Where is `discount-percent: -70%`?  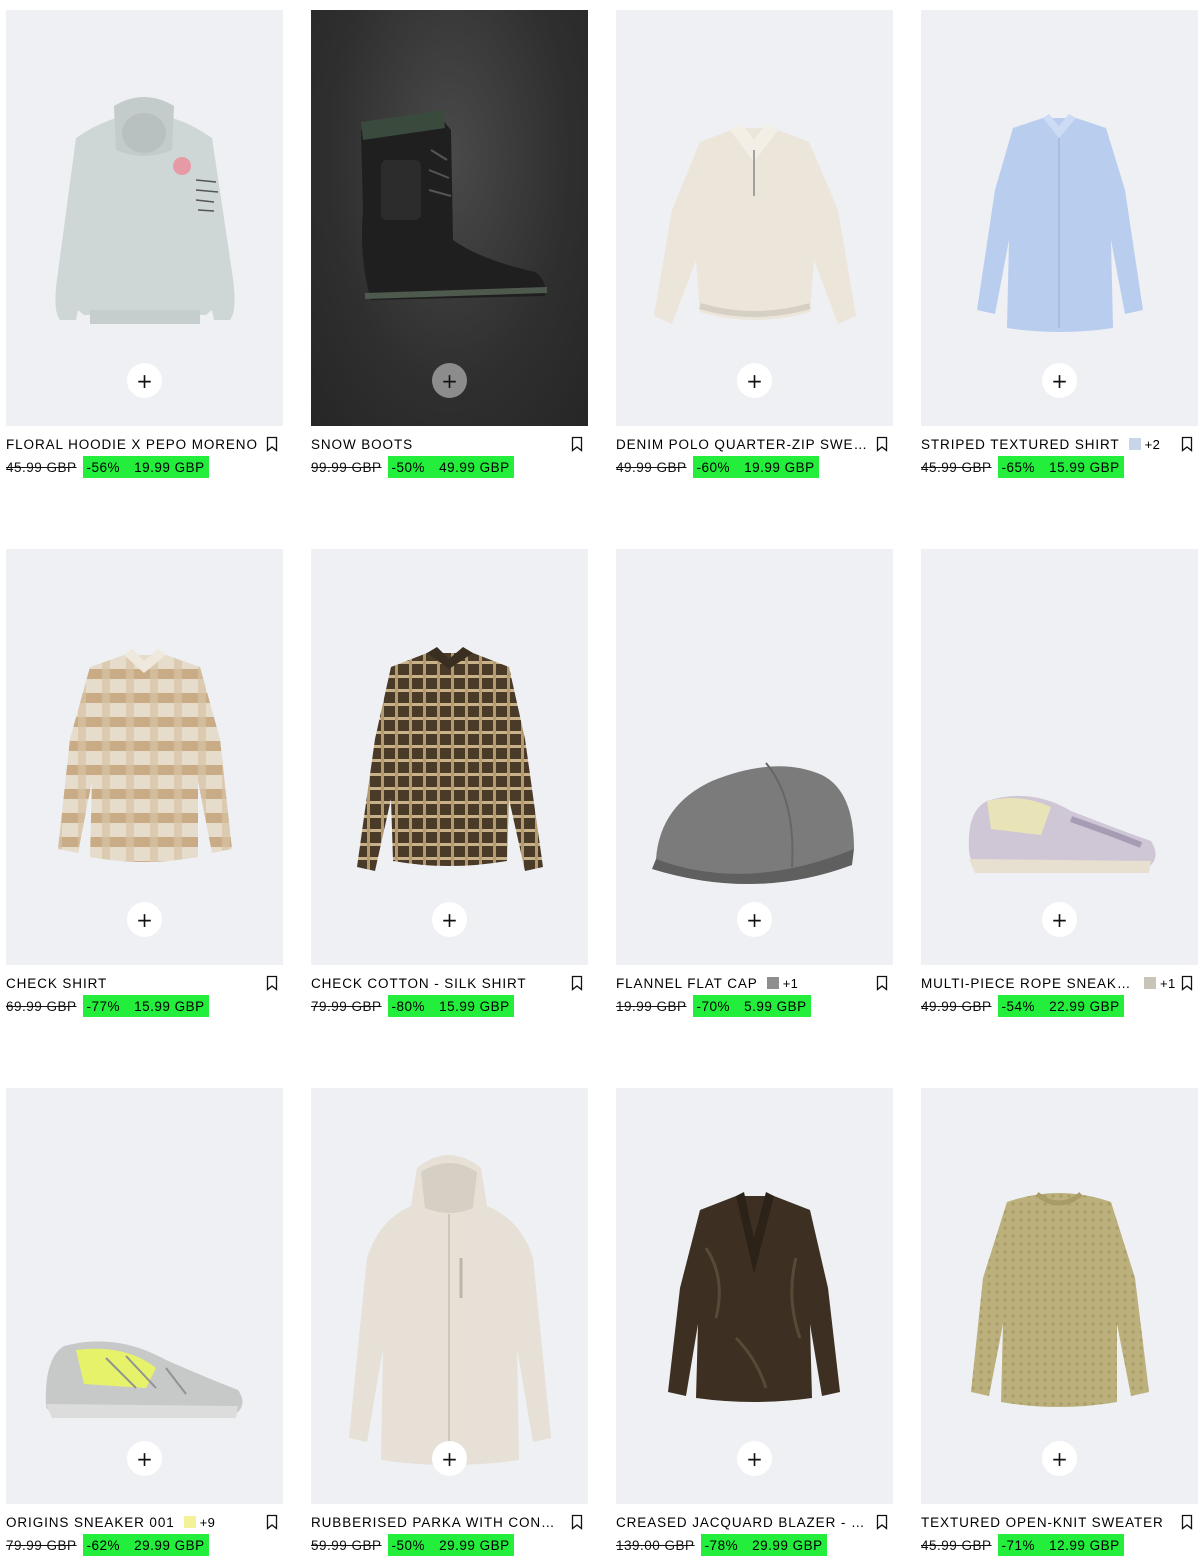
discount-percent: -70% is located at coordinates (713, 1006).